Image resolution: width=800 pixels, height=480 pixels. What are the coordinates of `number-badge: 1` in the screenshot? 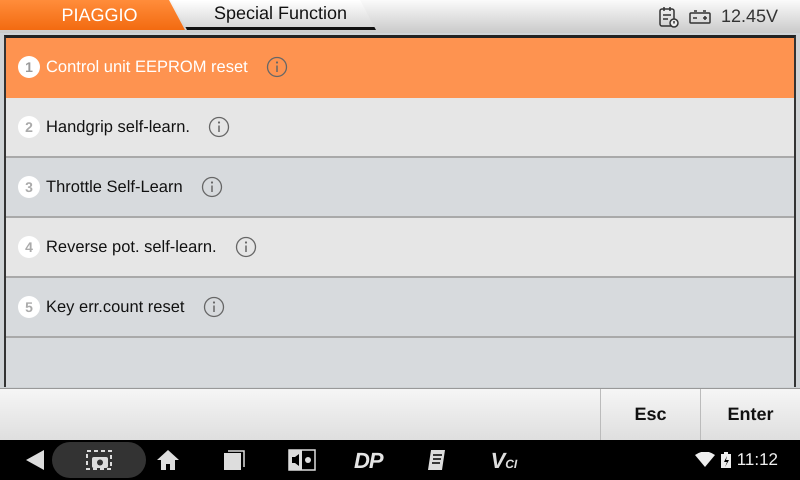 It's located at (29, 67).